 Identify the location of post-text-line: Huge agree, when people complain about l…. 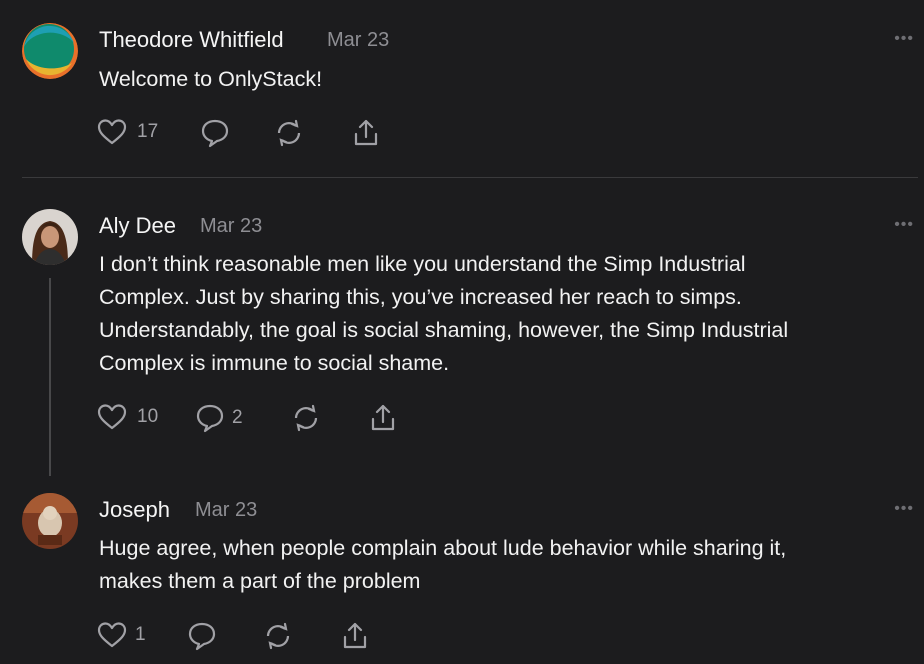
(443, 548).